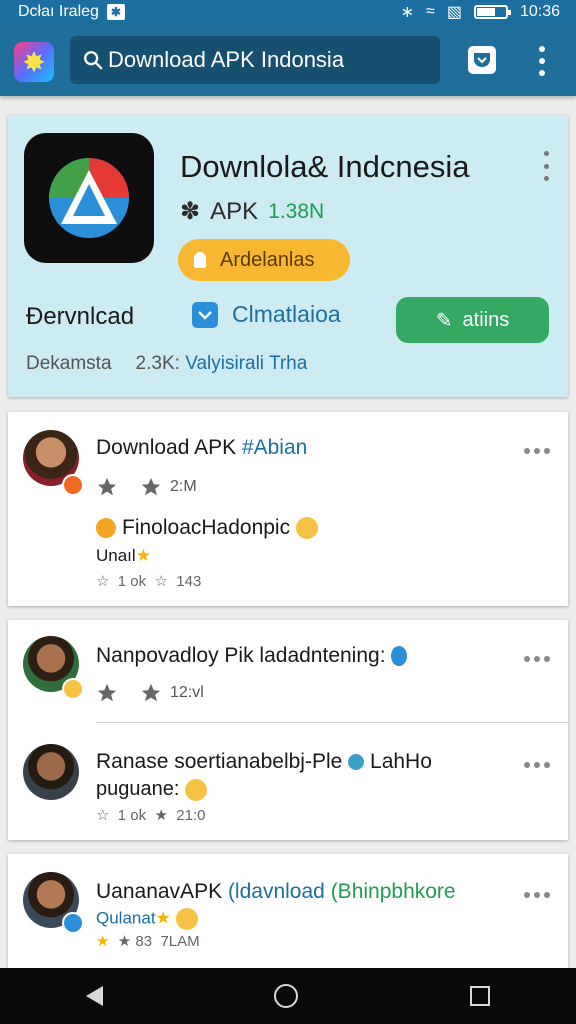 This screenshot has height=1024, width=576. Describe the element at coordinates (157, 363) in the screenshot. I see `featured-download-count: 2.3K:` at that location.